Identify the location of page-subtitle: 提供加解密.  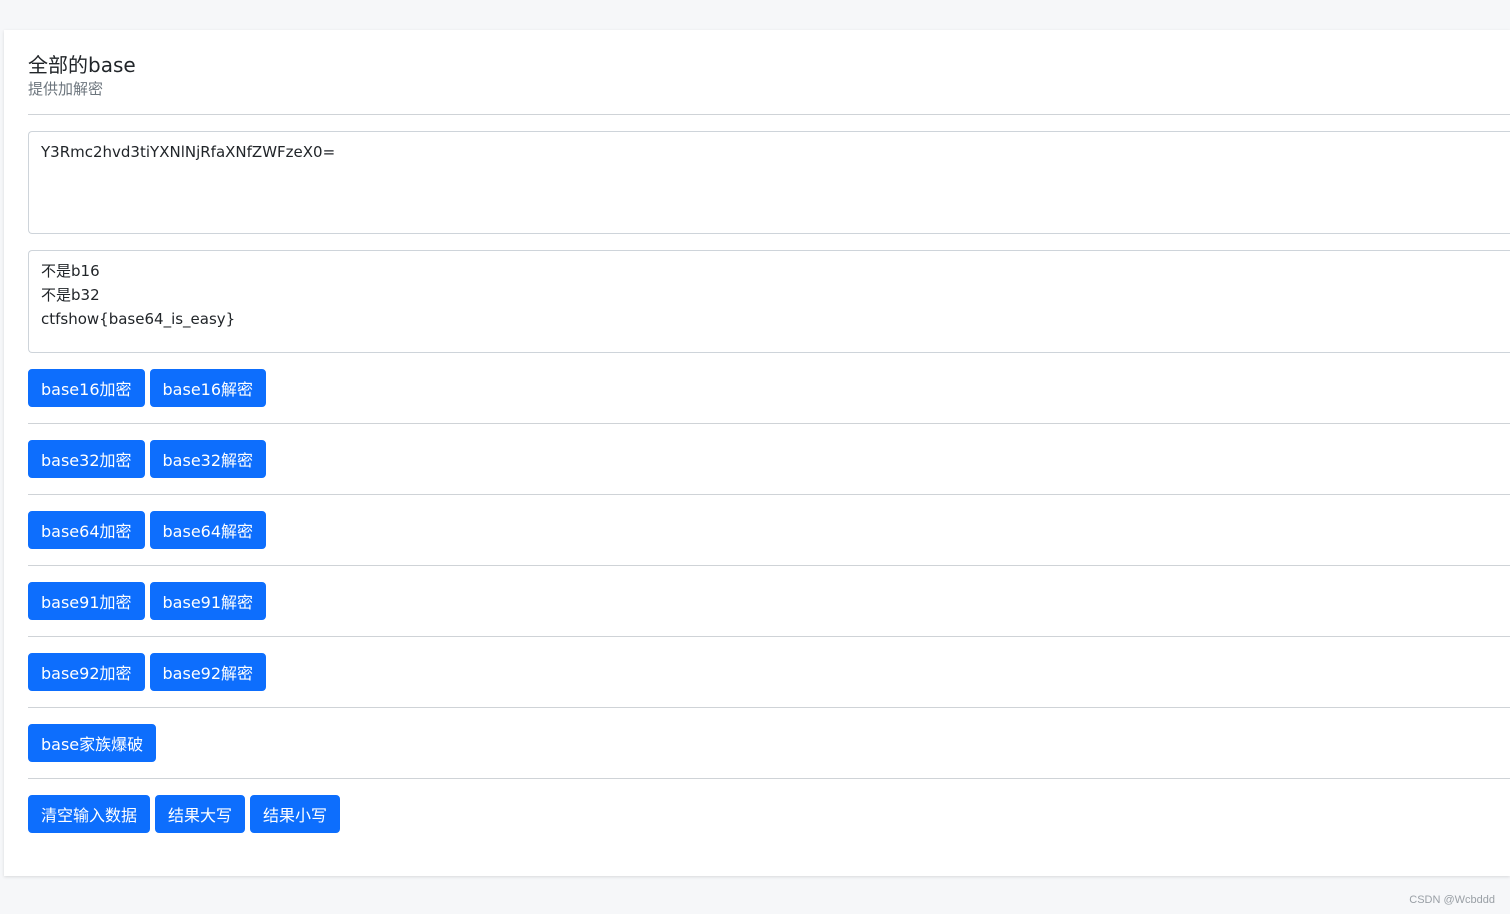
(66, 89).